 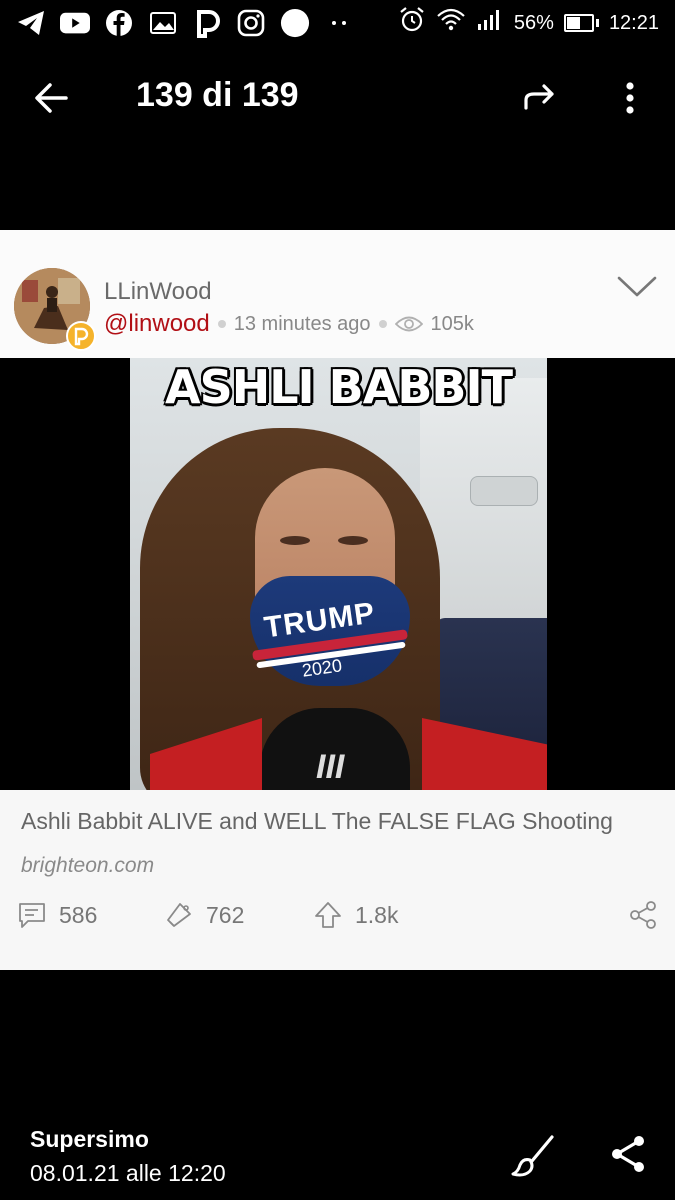 I want to click on user-handle: @linwood, so click(x=157, y=324).